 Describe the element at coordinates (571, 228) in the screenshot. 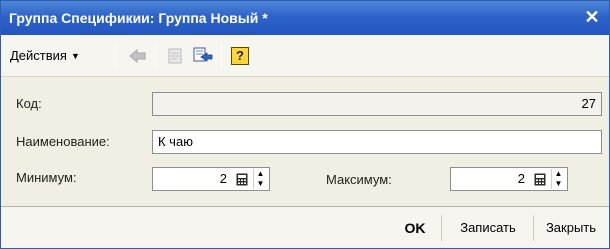

I see `close-button: Закрыть` at that location.